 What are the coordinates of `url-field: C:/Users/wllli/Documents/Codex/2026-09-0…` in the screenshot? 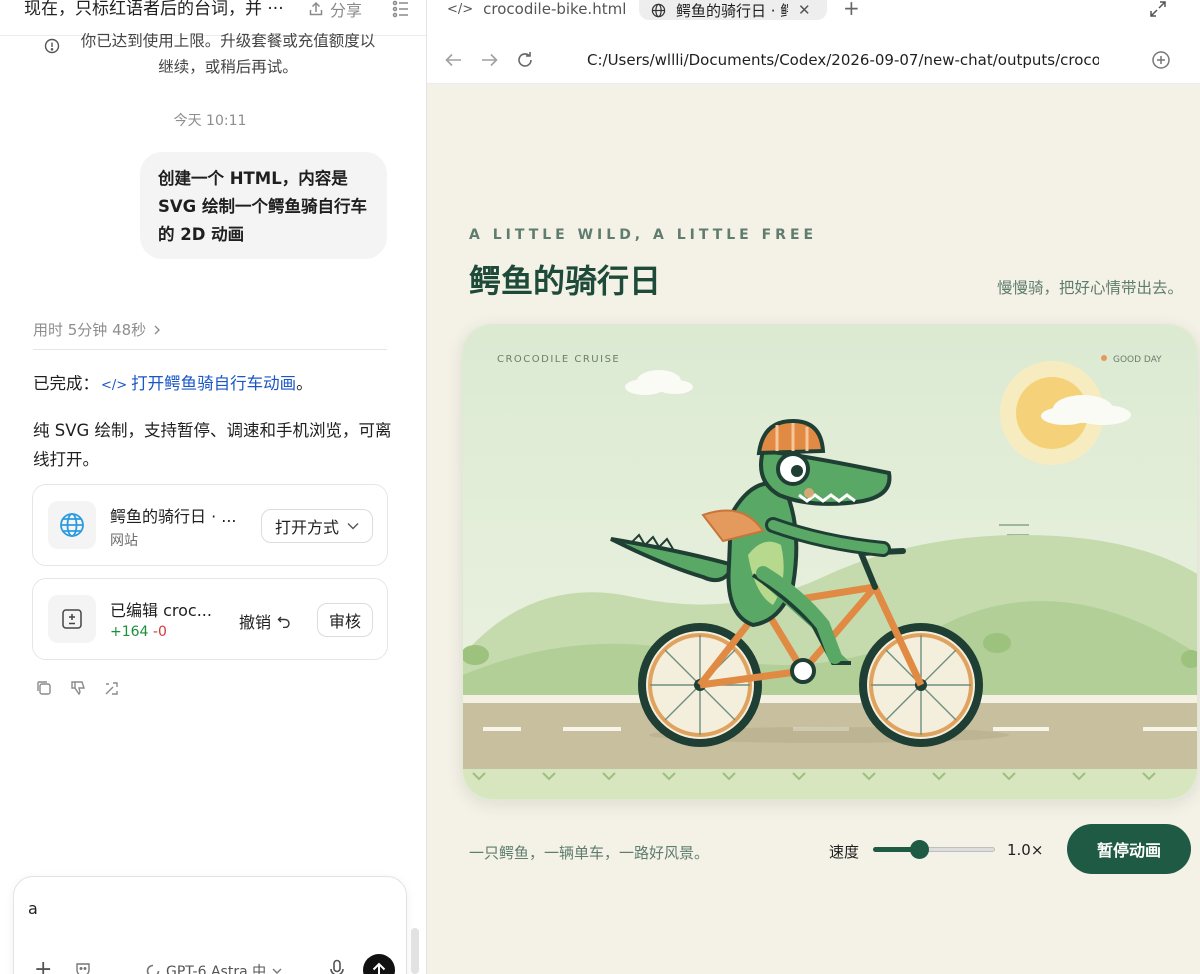 It's located at (843, 60).